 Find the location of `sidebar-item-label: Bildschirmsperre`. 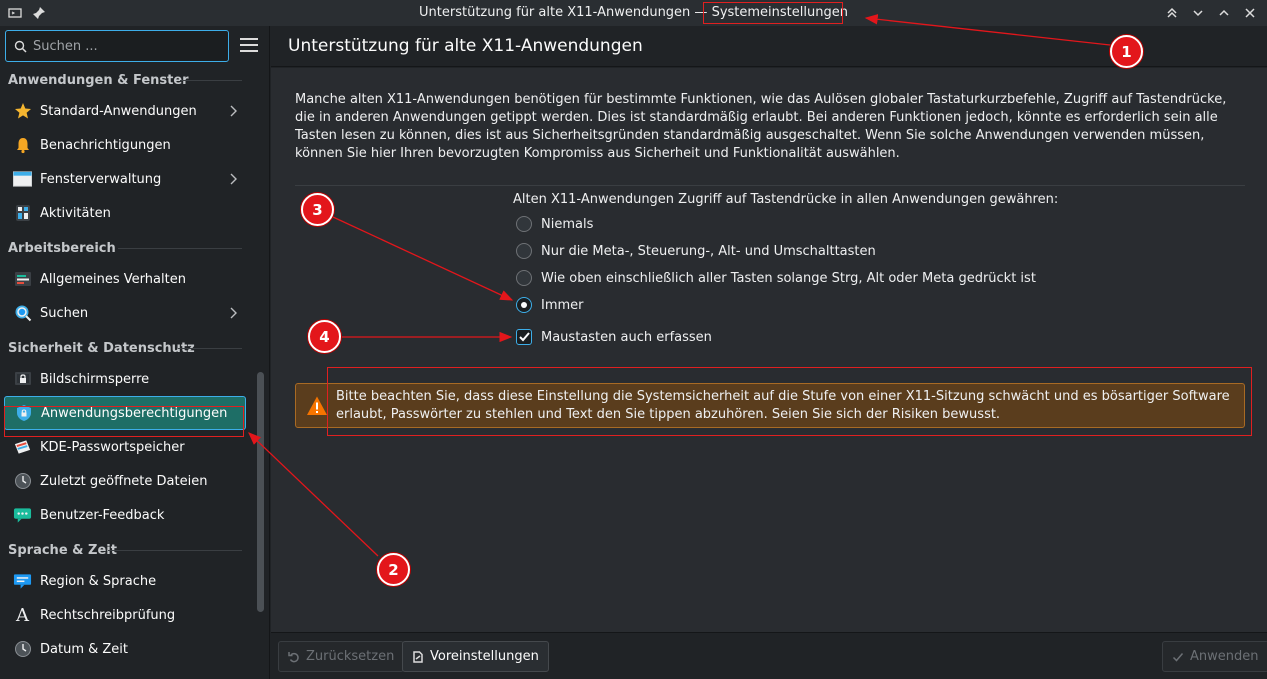

sidebar-item-label: Bildschirmsperre is located at coordinates (95, 379).